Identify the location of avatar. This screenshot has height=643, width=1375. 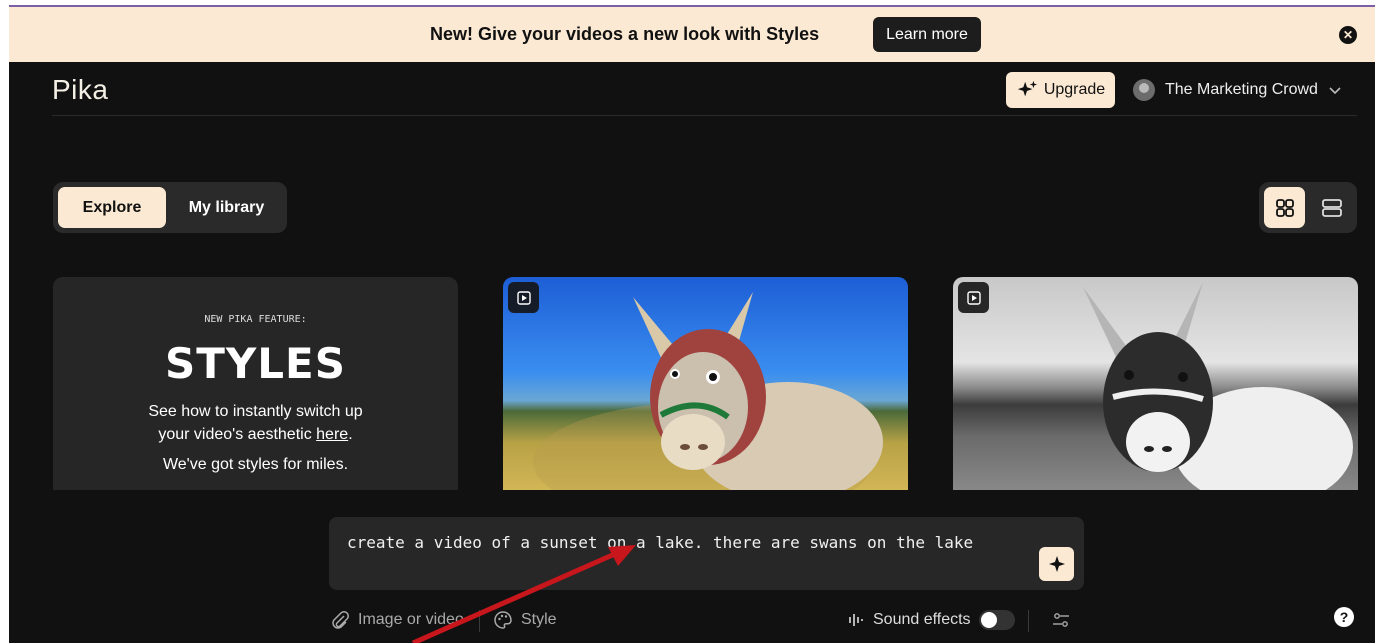
(1144, 90).